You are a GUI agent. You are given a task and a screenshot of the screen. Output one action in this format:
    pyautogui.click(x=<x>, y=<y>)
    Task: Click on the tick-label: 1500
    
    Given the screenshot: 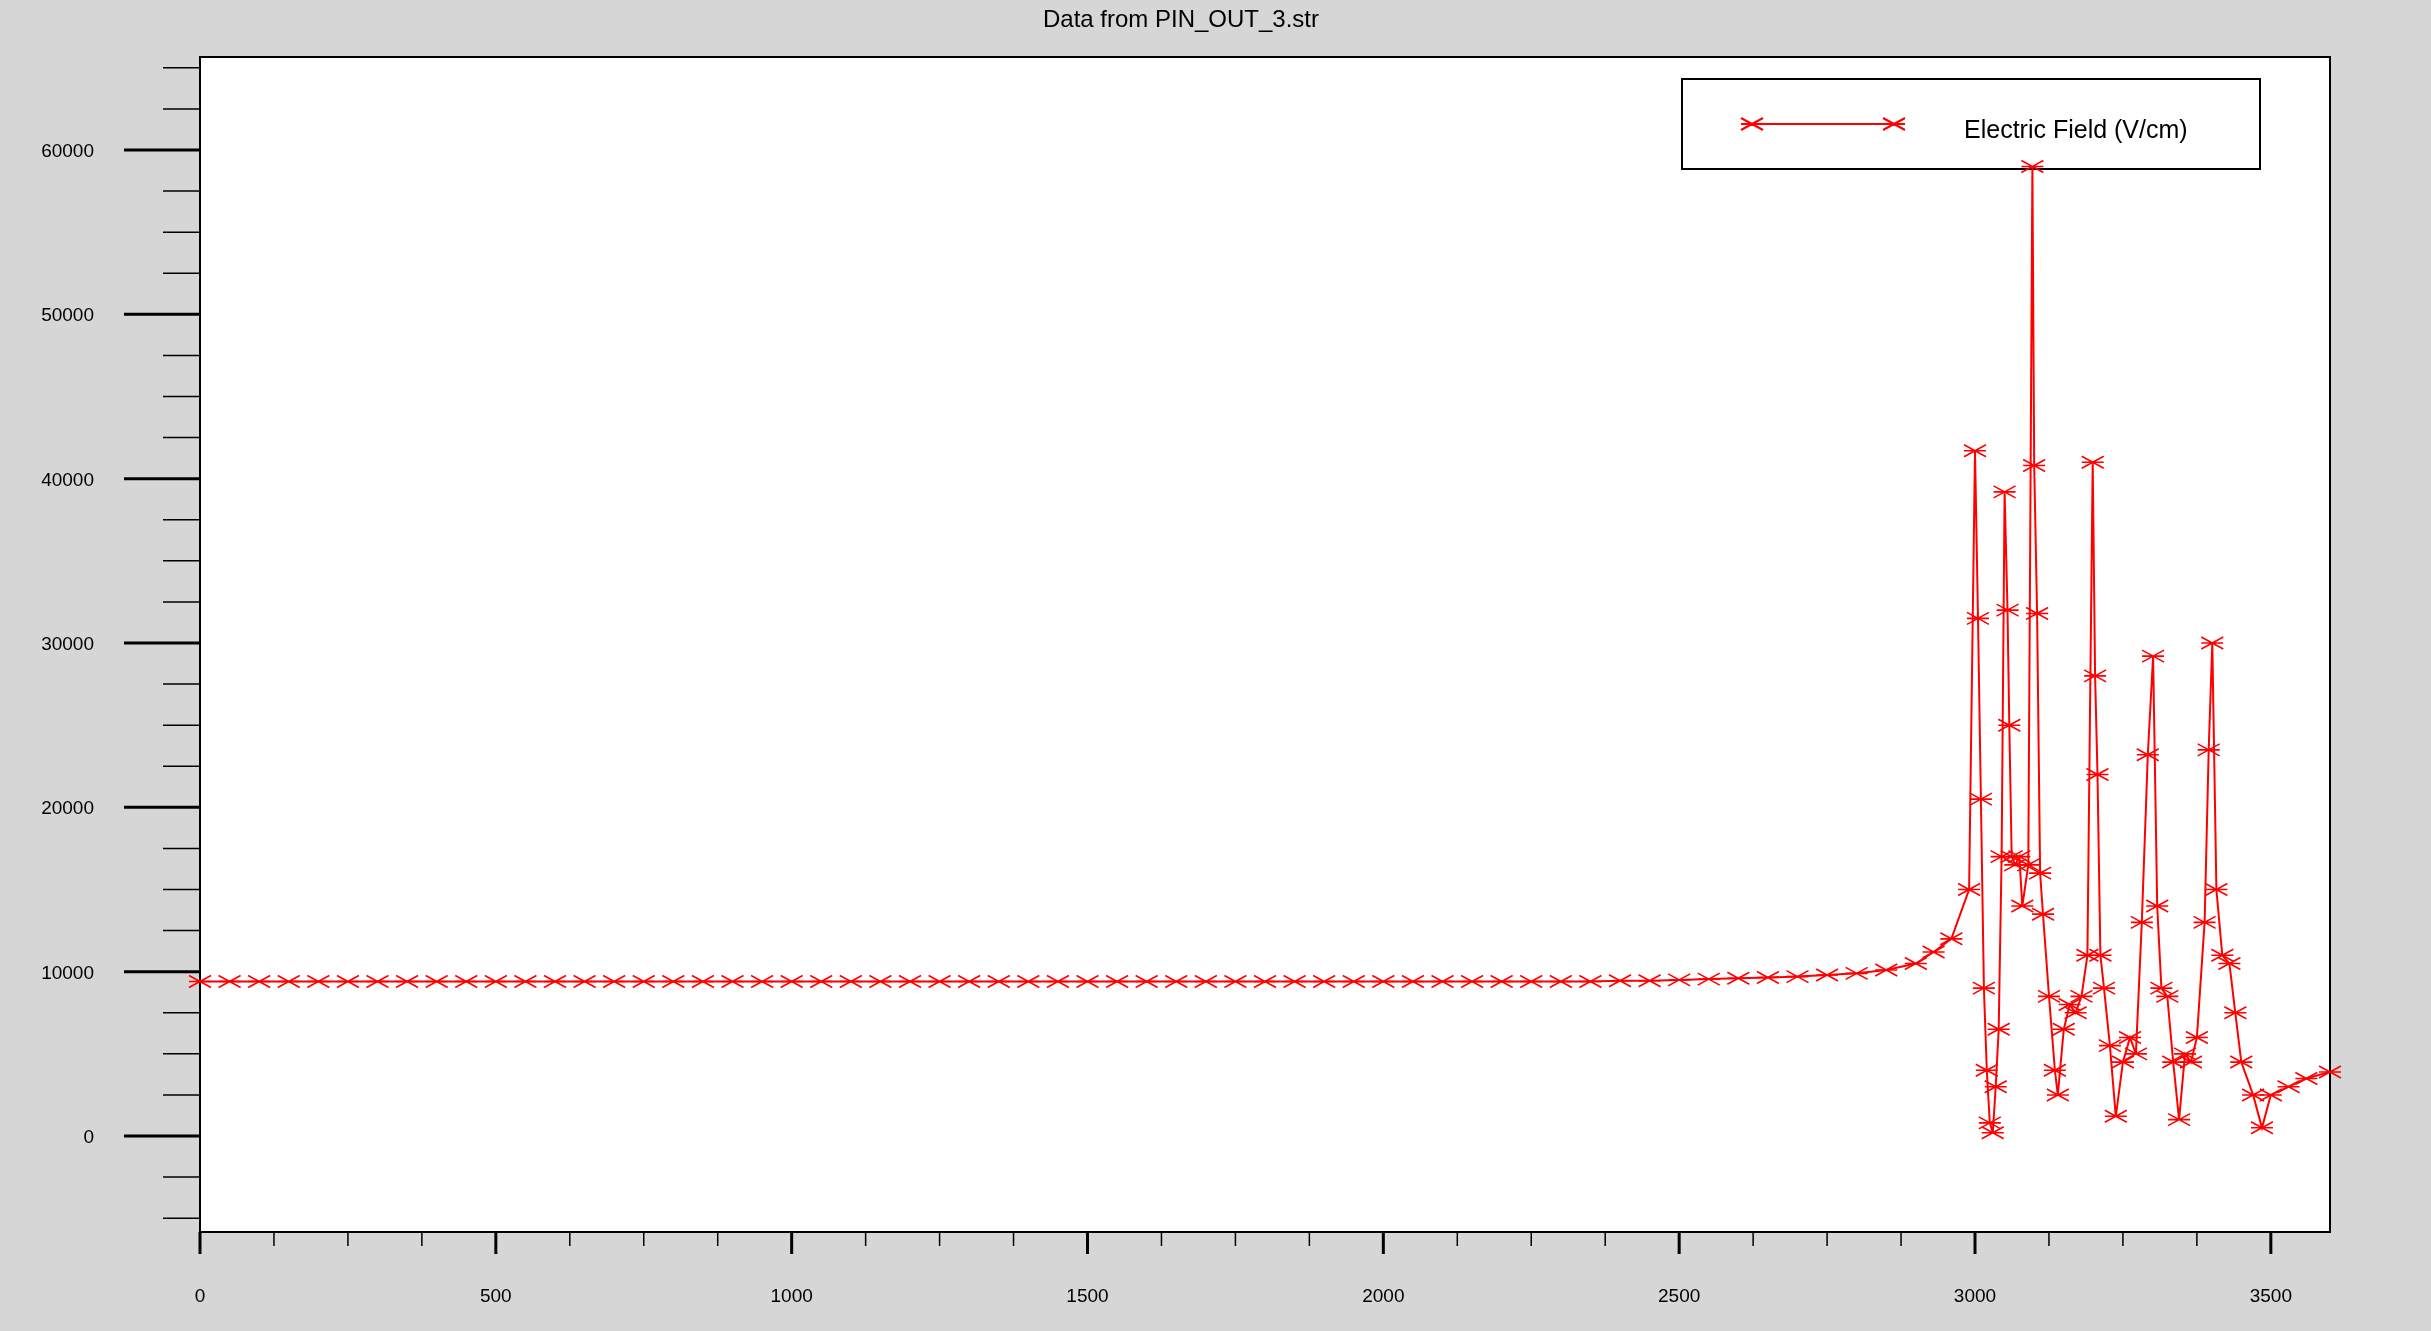 What is the action you would take?
    pyautogui.click(x=1087, y=1295)
    